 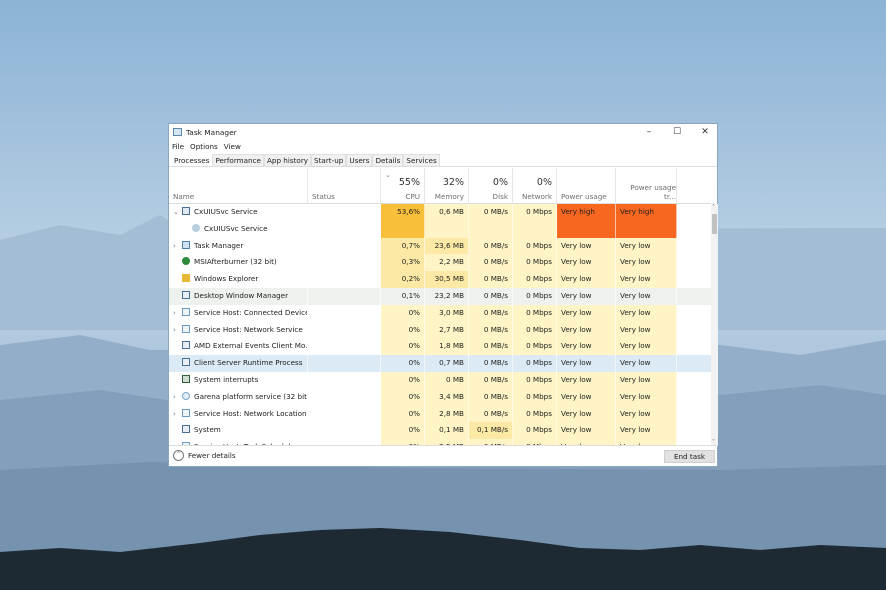 What do you see at coordinates (705, 132) in the screenshot?
I see `close-button: ✕` at bounding box center [705, 132].